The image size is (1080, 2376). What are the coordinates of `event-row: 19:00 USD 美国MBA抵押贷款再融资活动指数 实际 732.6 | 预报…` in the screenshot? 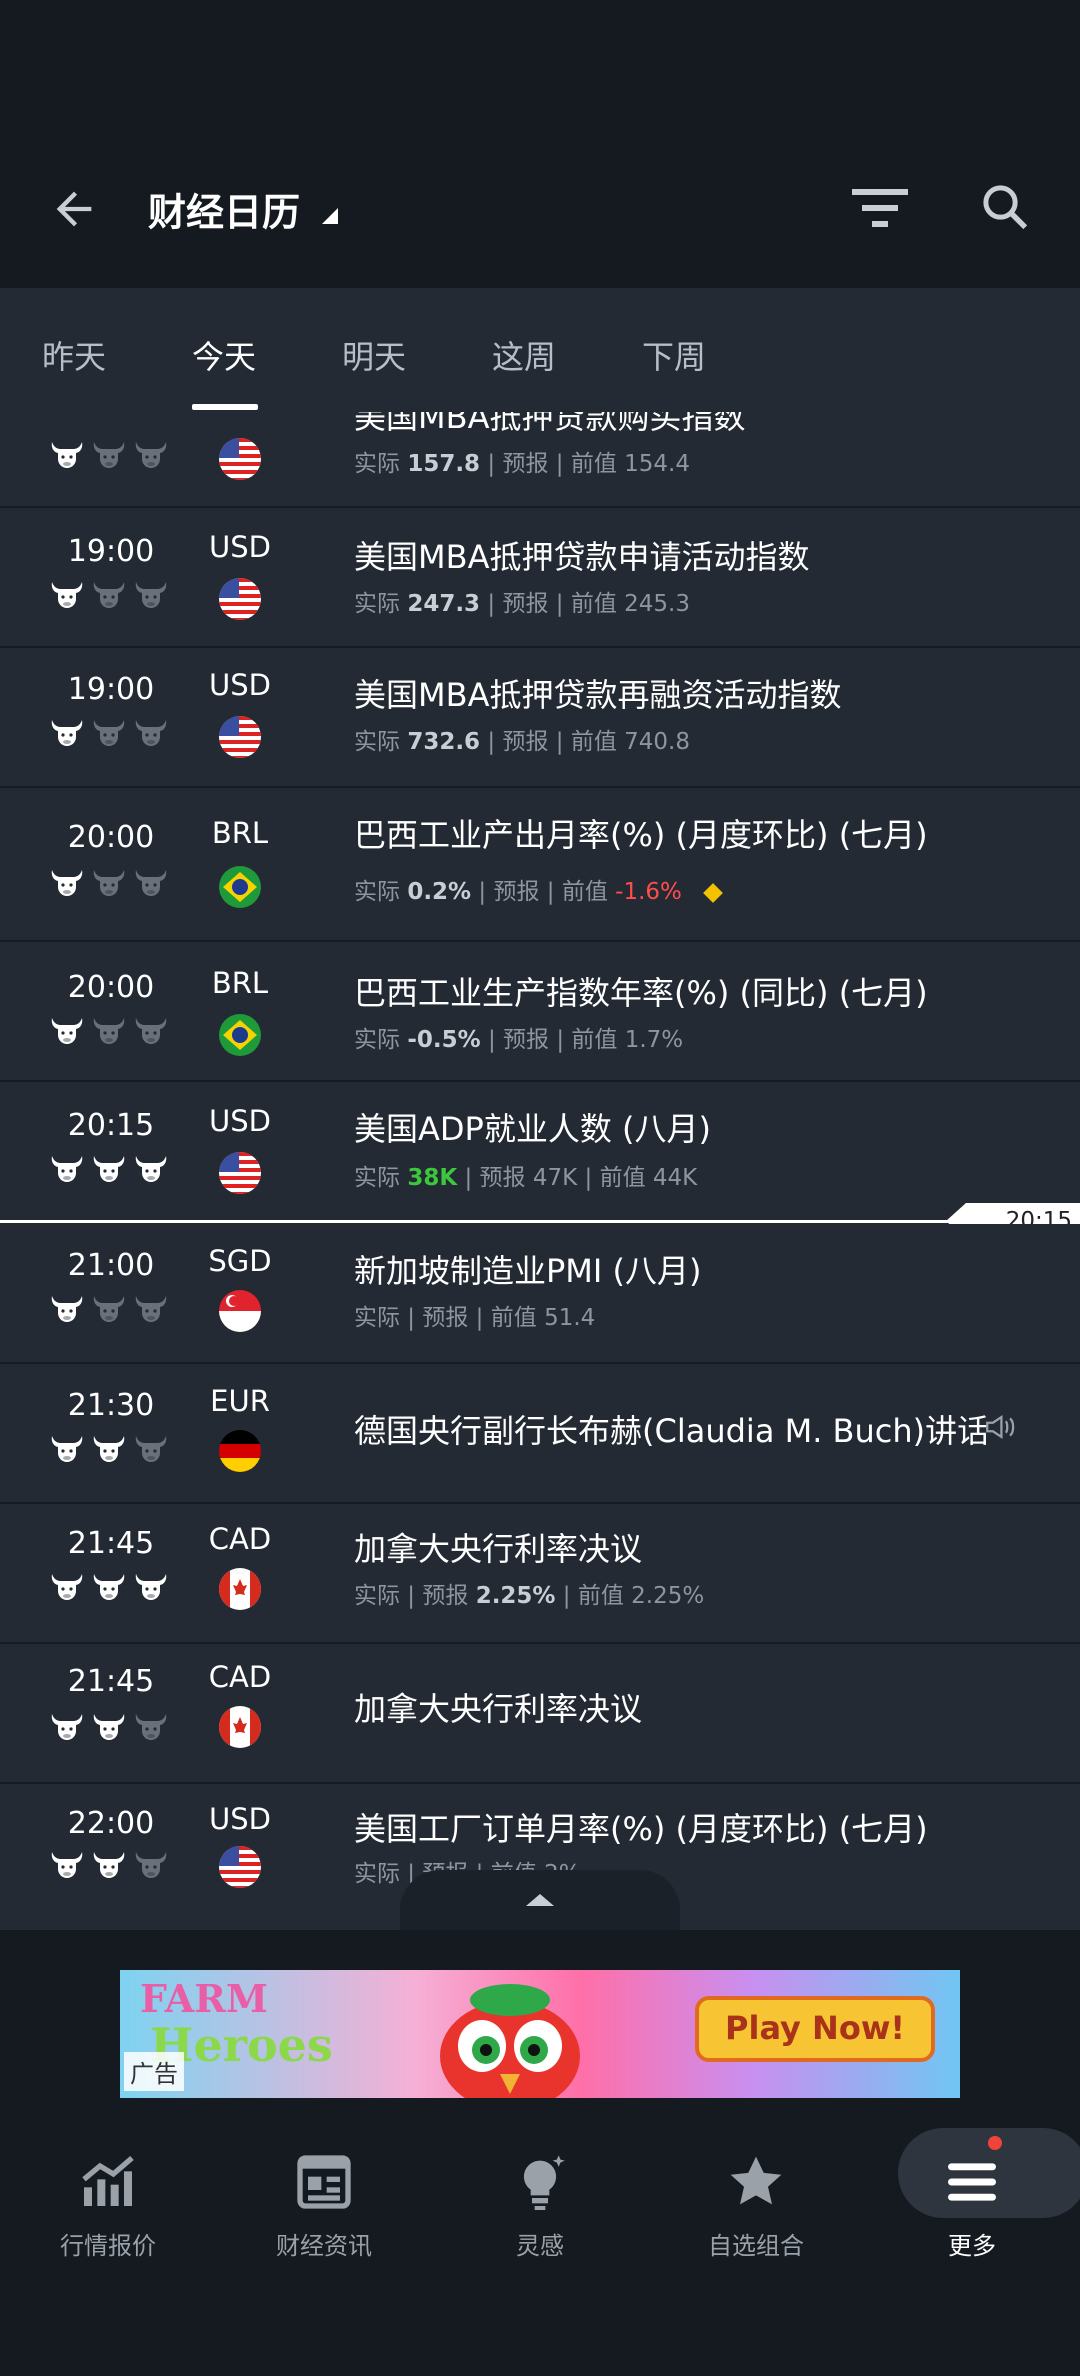 It's located at (540, 718).